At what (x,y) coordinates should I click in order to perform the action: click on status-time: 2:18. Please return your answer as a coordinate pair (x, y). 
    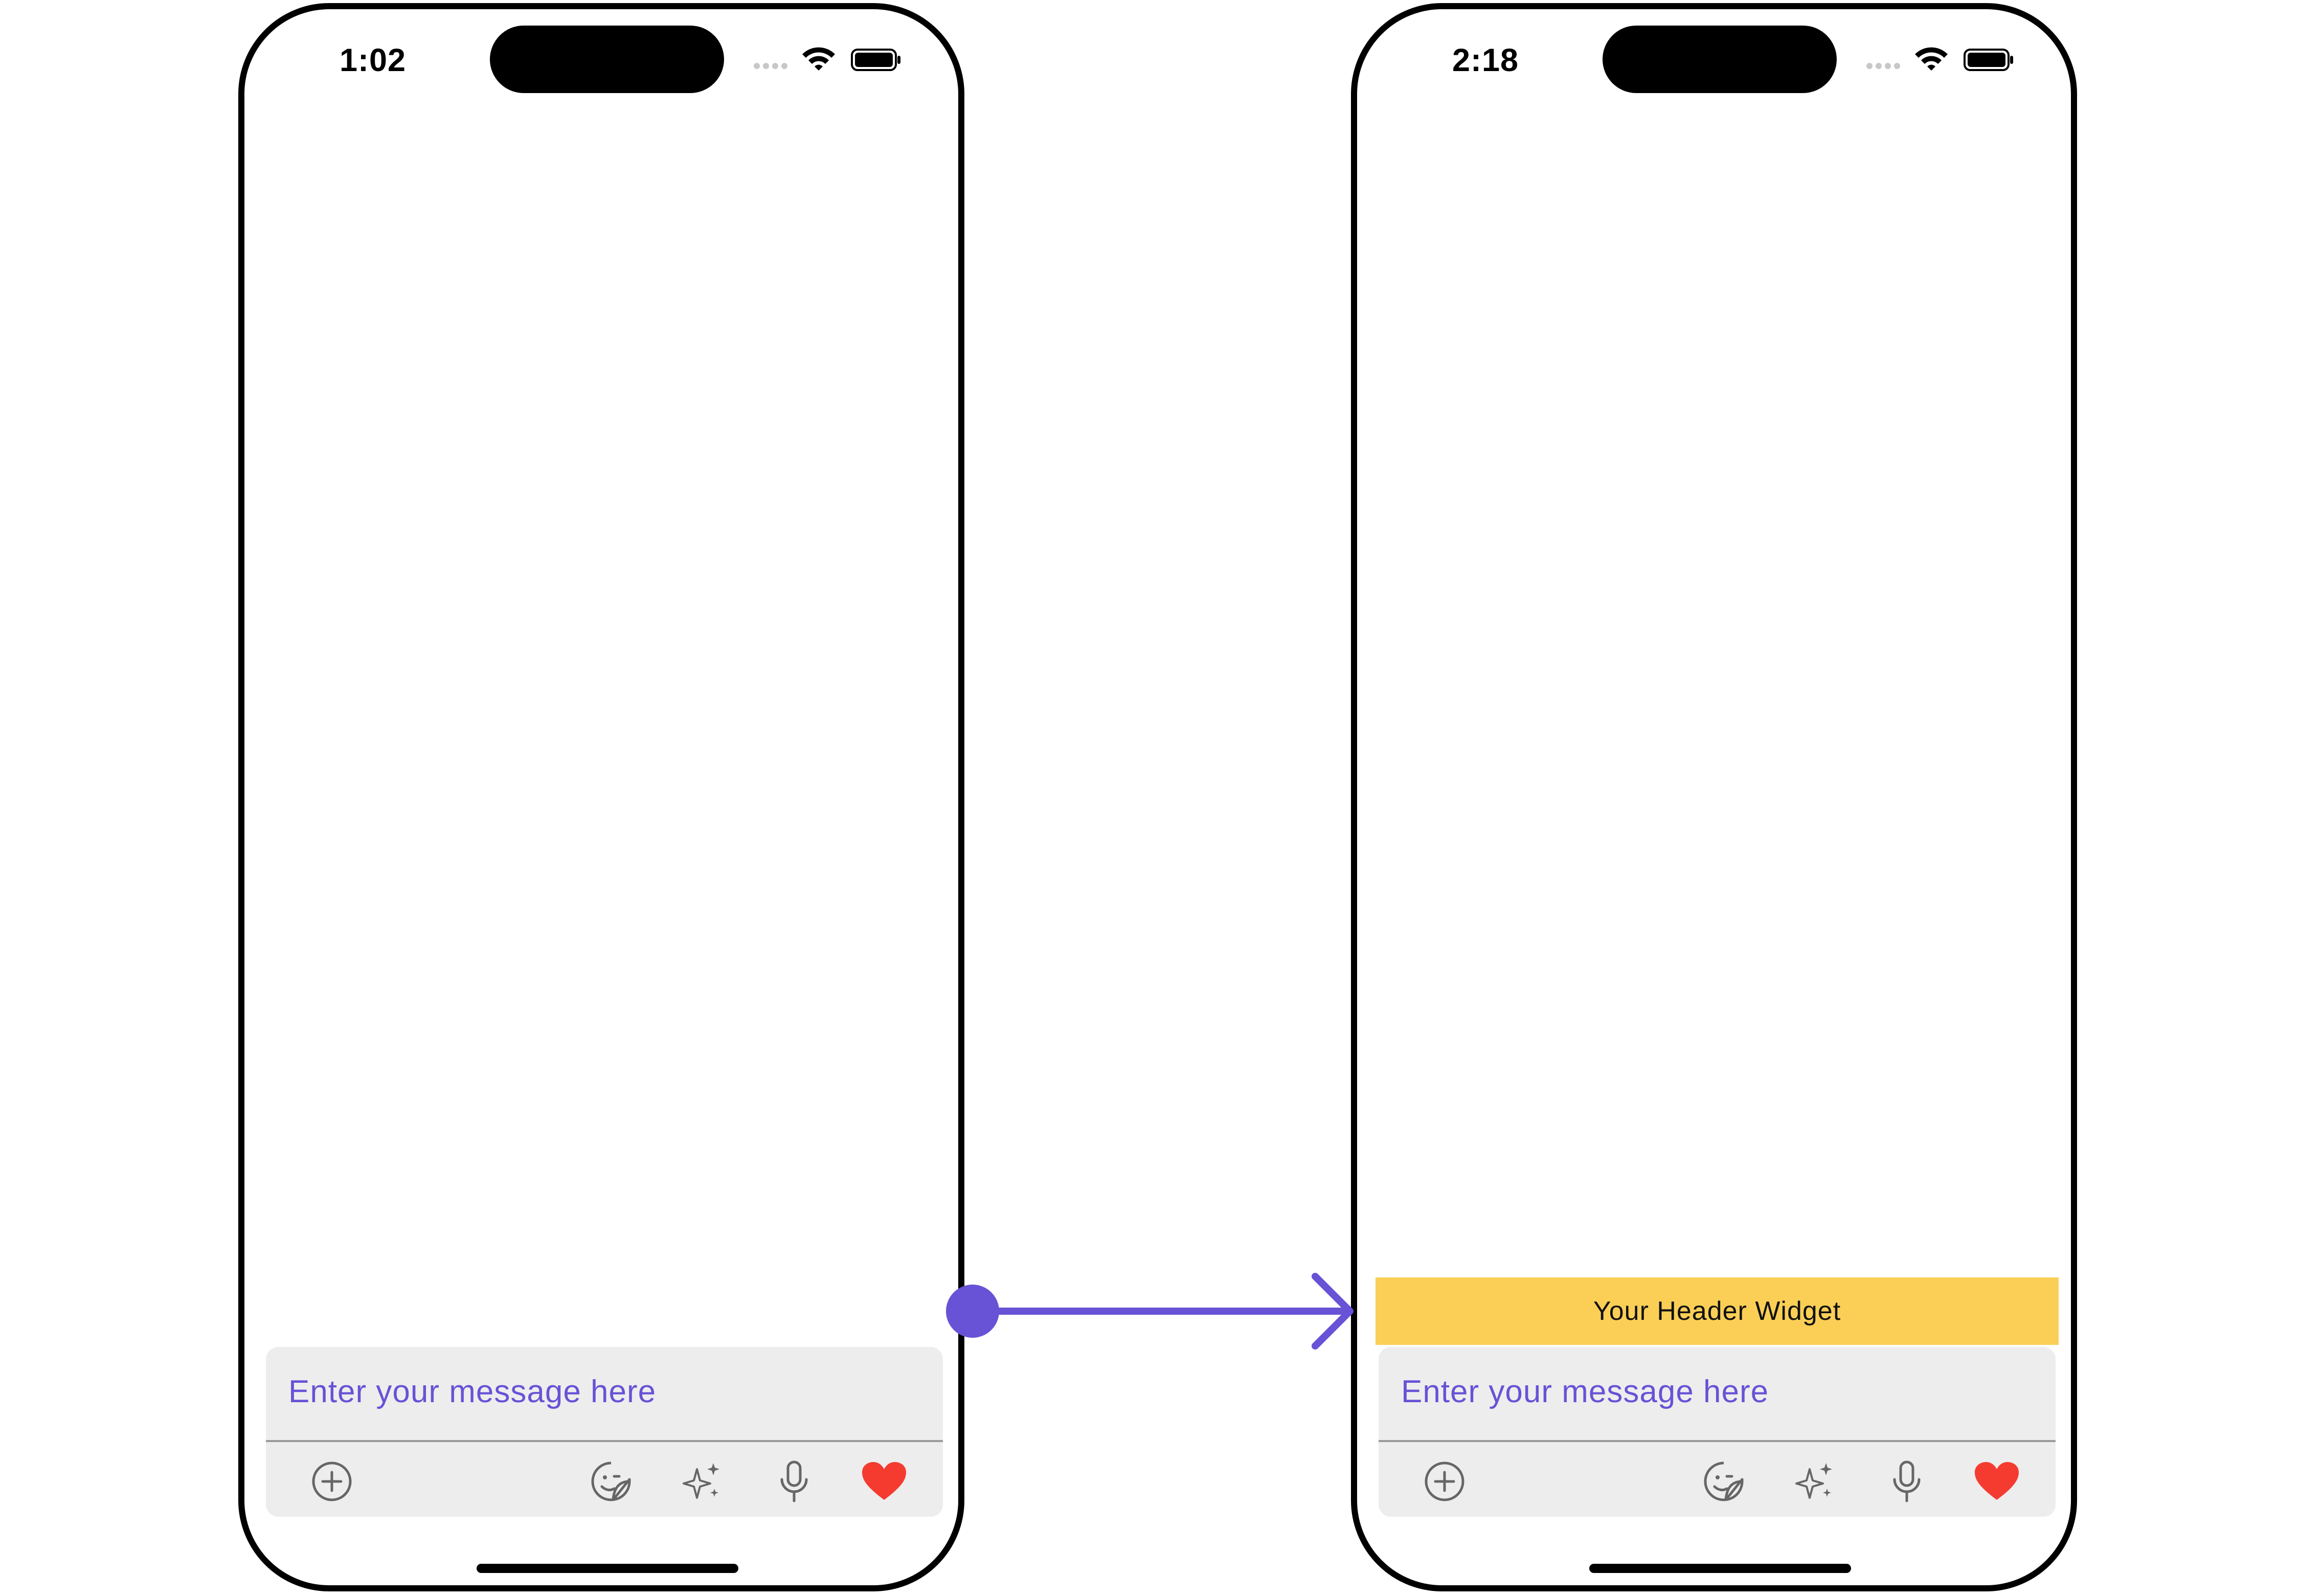
    Looking at the image, I should click on (1485, 60).